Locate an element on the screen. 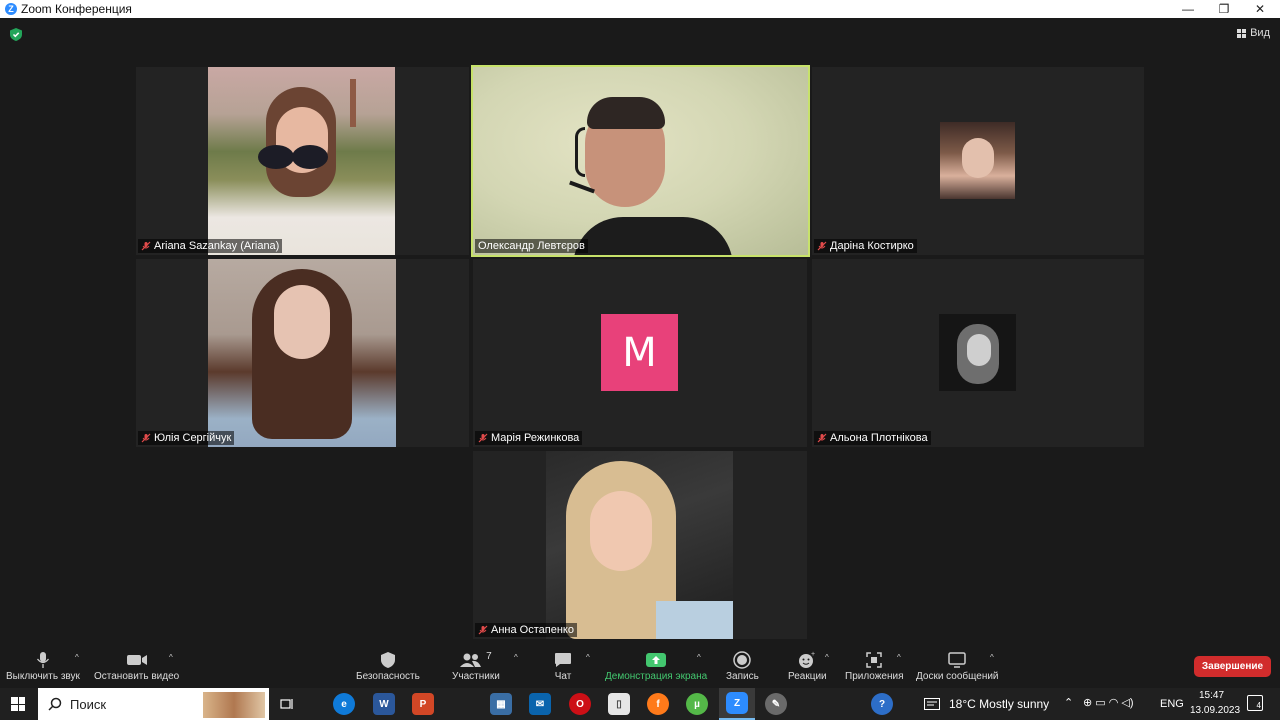 This screenshot has height=720, width=1280. participants-icon is located at coordinates (471, 660).